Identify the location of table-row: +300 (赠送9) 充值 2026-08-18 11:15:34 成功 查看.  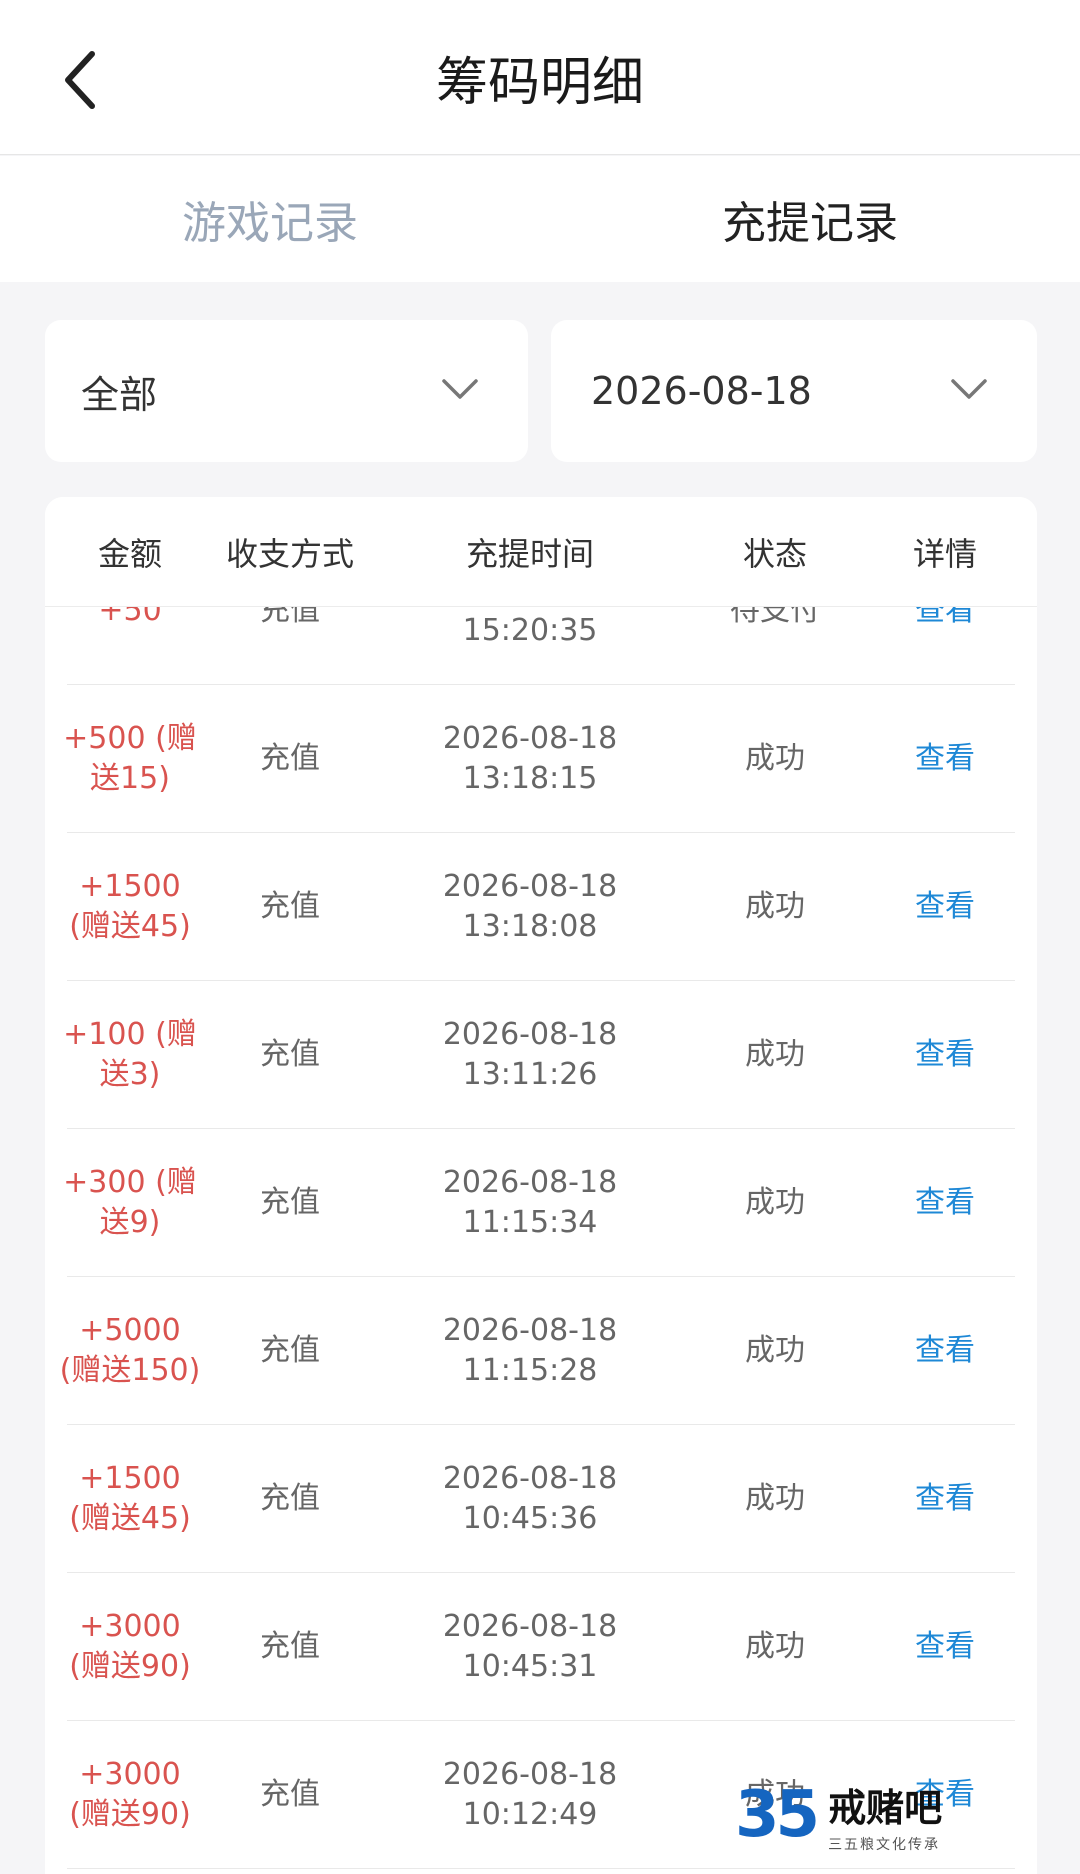
(541, 1203).